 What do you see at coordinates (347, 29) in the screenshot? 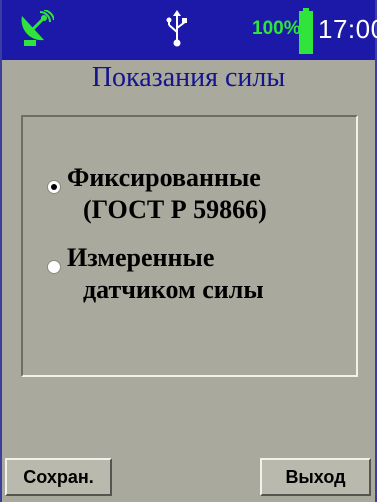
I see `clock: 17:00` at bounding box center [347, 29].